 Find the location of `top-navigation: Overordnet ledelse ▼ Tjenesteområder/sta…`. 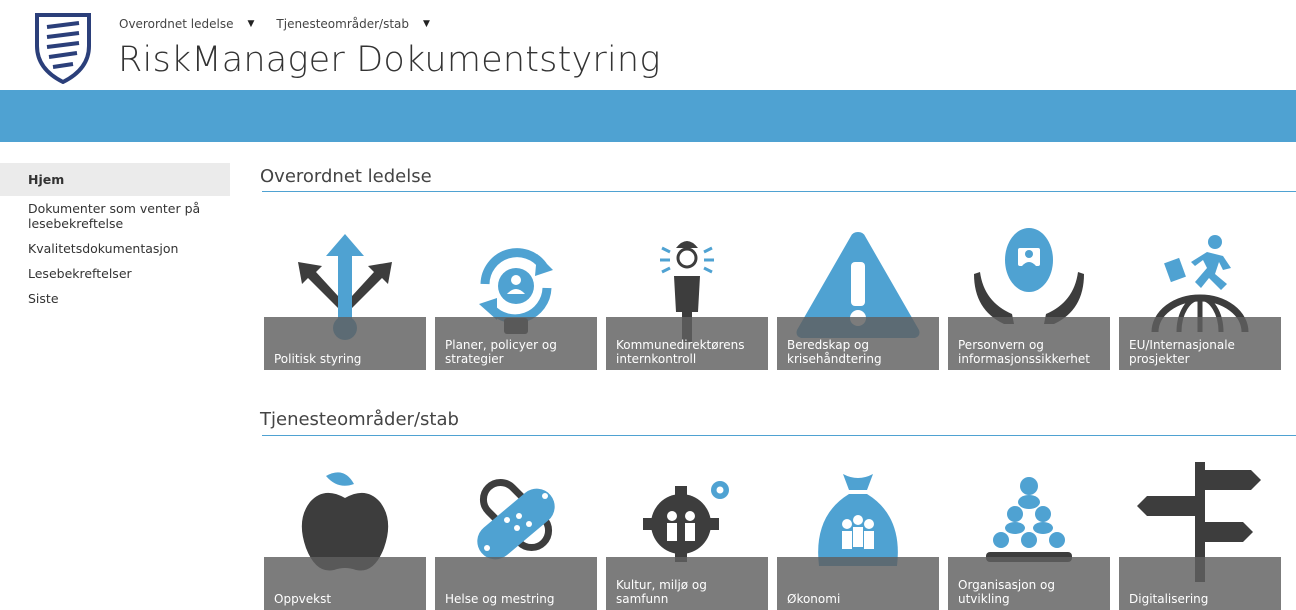

top-navigation: Overordnet ledelse ▼ Tjenesteområder/sta… is located at coordinates (285, 24).